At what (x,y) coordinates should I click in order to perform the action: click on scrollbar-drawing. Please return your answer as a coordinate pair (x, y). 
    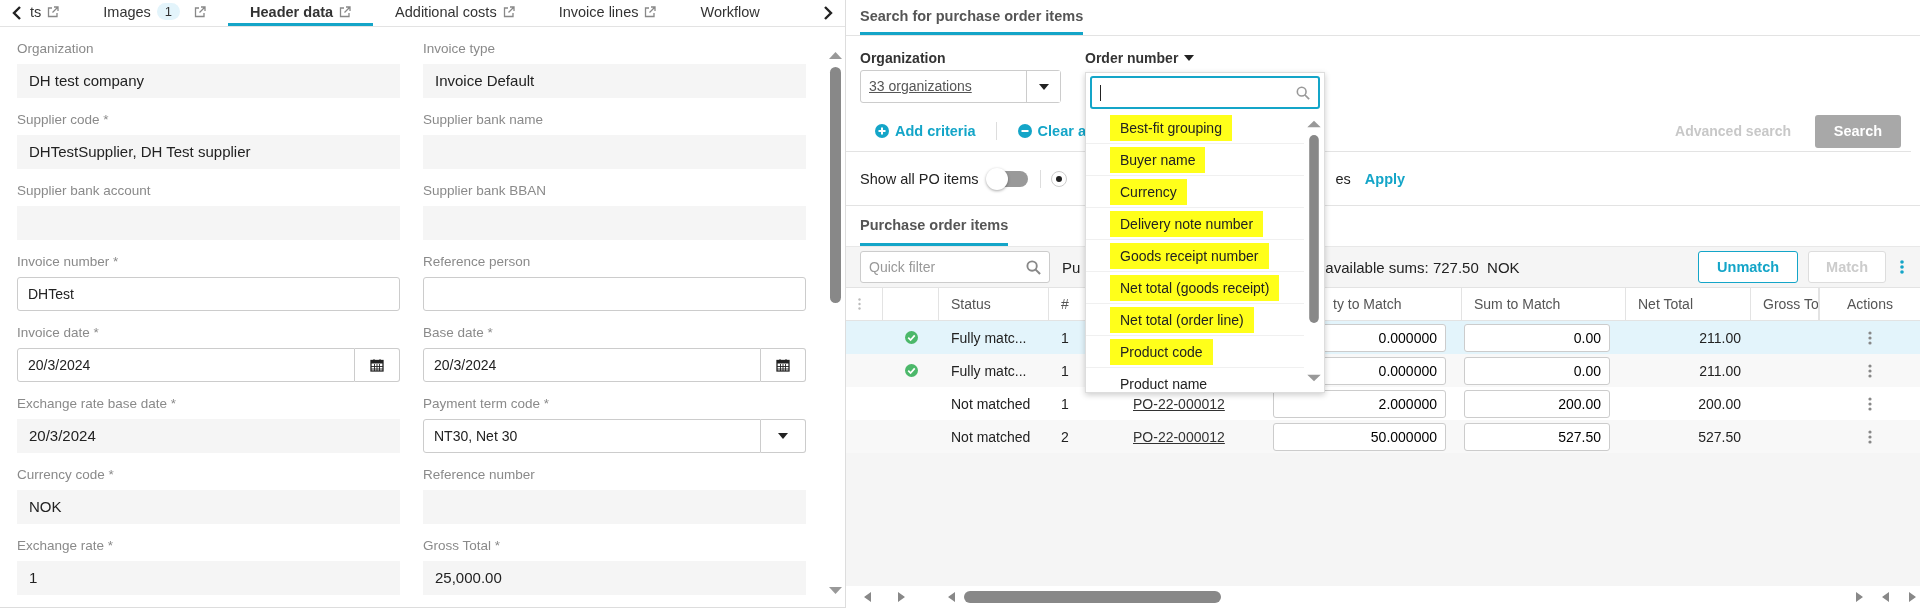
    Looking at the image, I should click on (1383, 597).